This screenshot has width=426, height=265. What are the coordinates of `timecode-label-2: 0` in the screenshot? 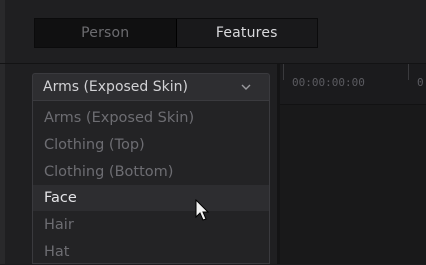 It's located at (420, 82).